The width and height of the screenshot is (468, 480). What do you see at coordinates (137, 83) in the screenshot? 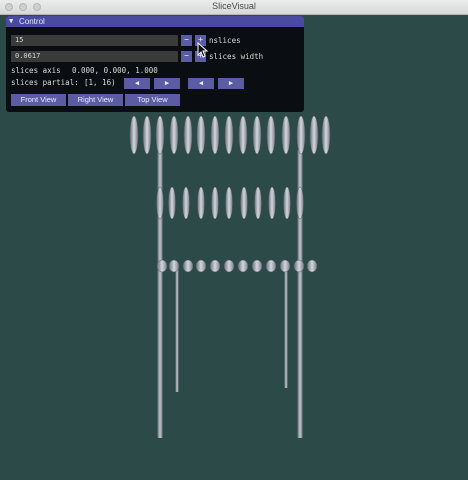
I see `partial-start-left-arrow-button: ◀` at bounding box center [137, 83].